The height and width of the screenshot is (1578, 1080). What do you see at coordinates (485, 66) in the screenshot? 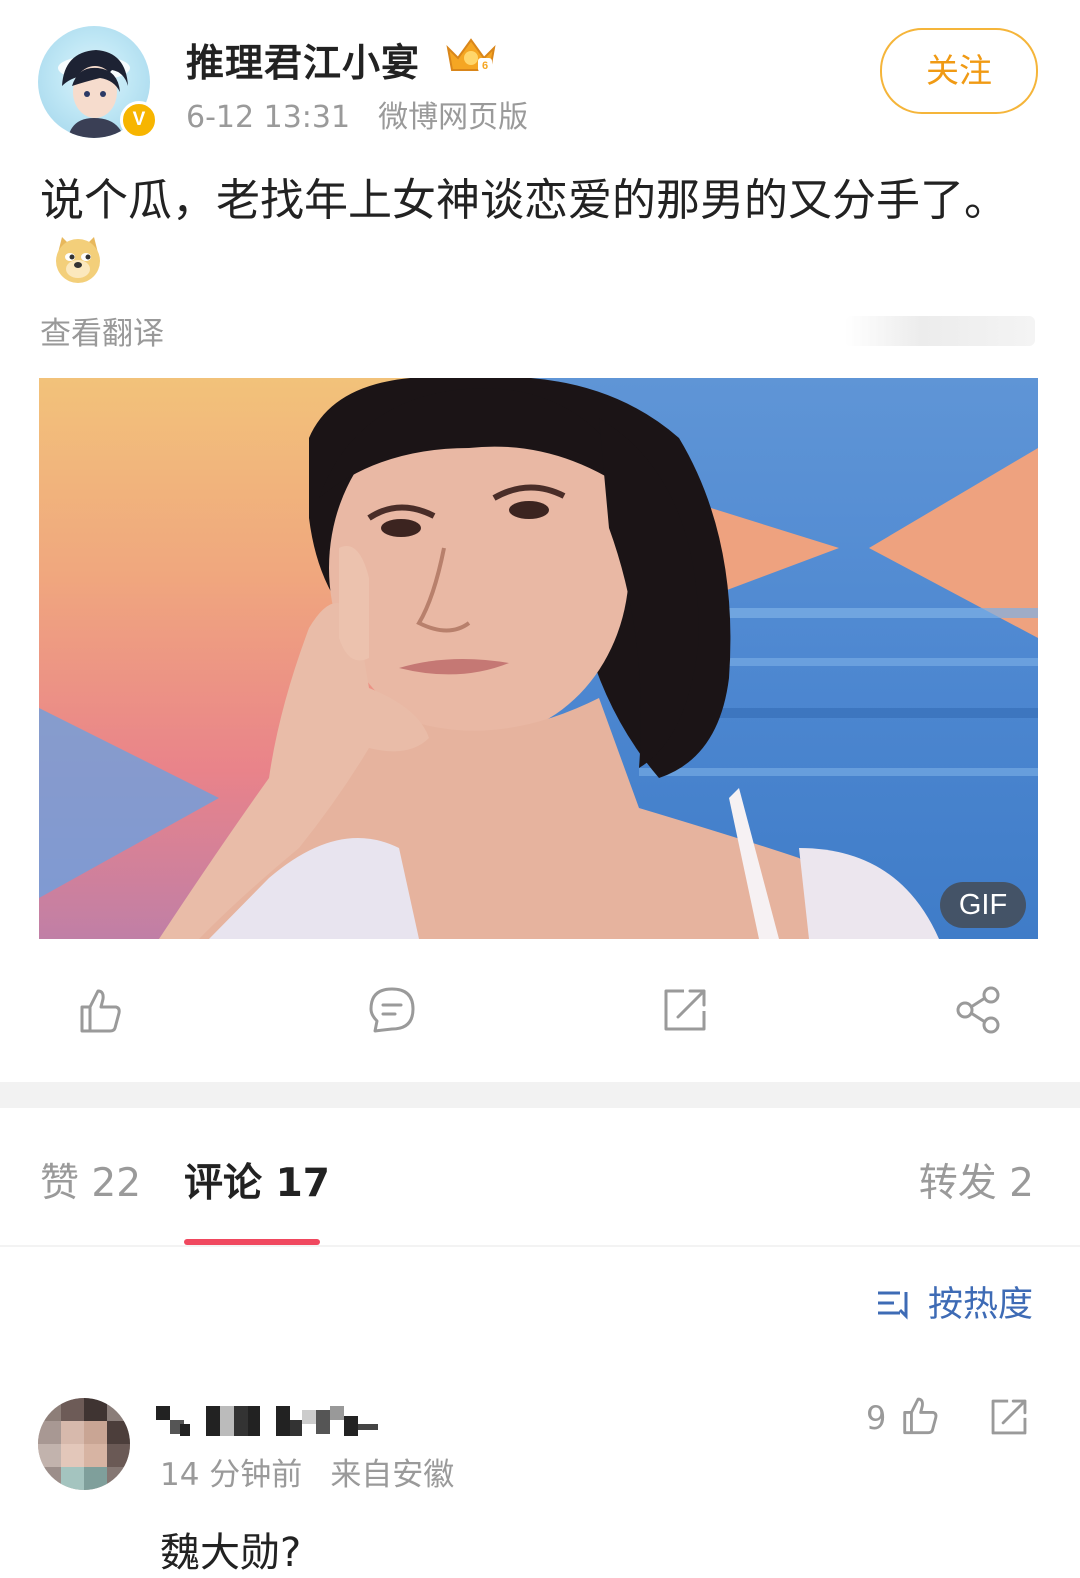
I see `svg-text: 6` at bounding box center [485, 66].